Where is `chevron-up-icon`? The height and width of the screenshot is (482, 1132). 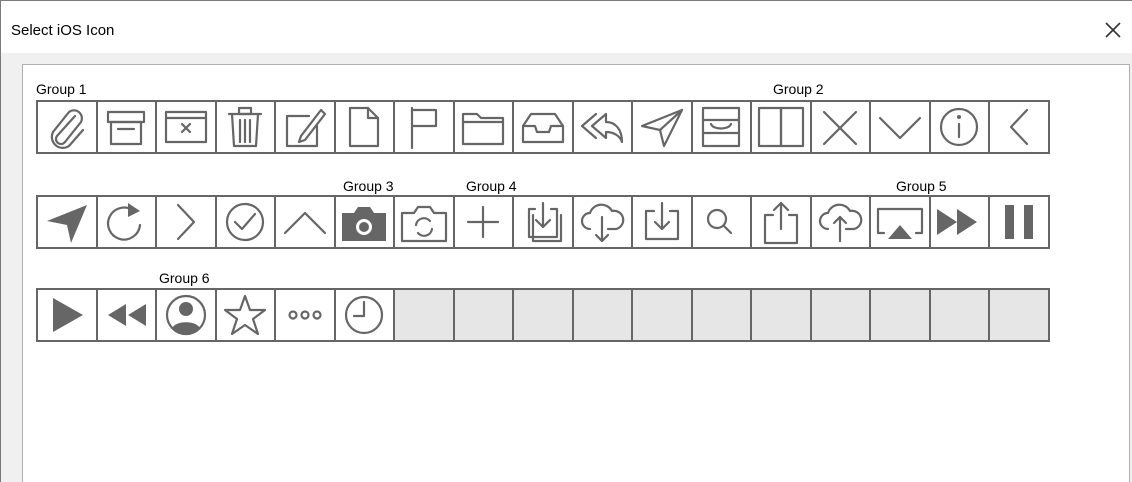 chevron-up-icon is located at coordinates (304, 223).